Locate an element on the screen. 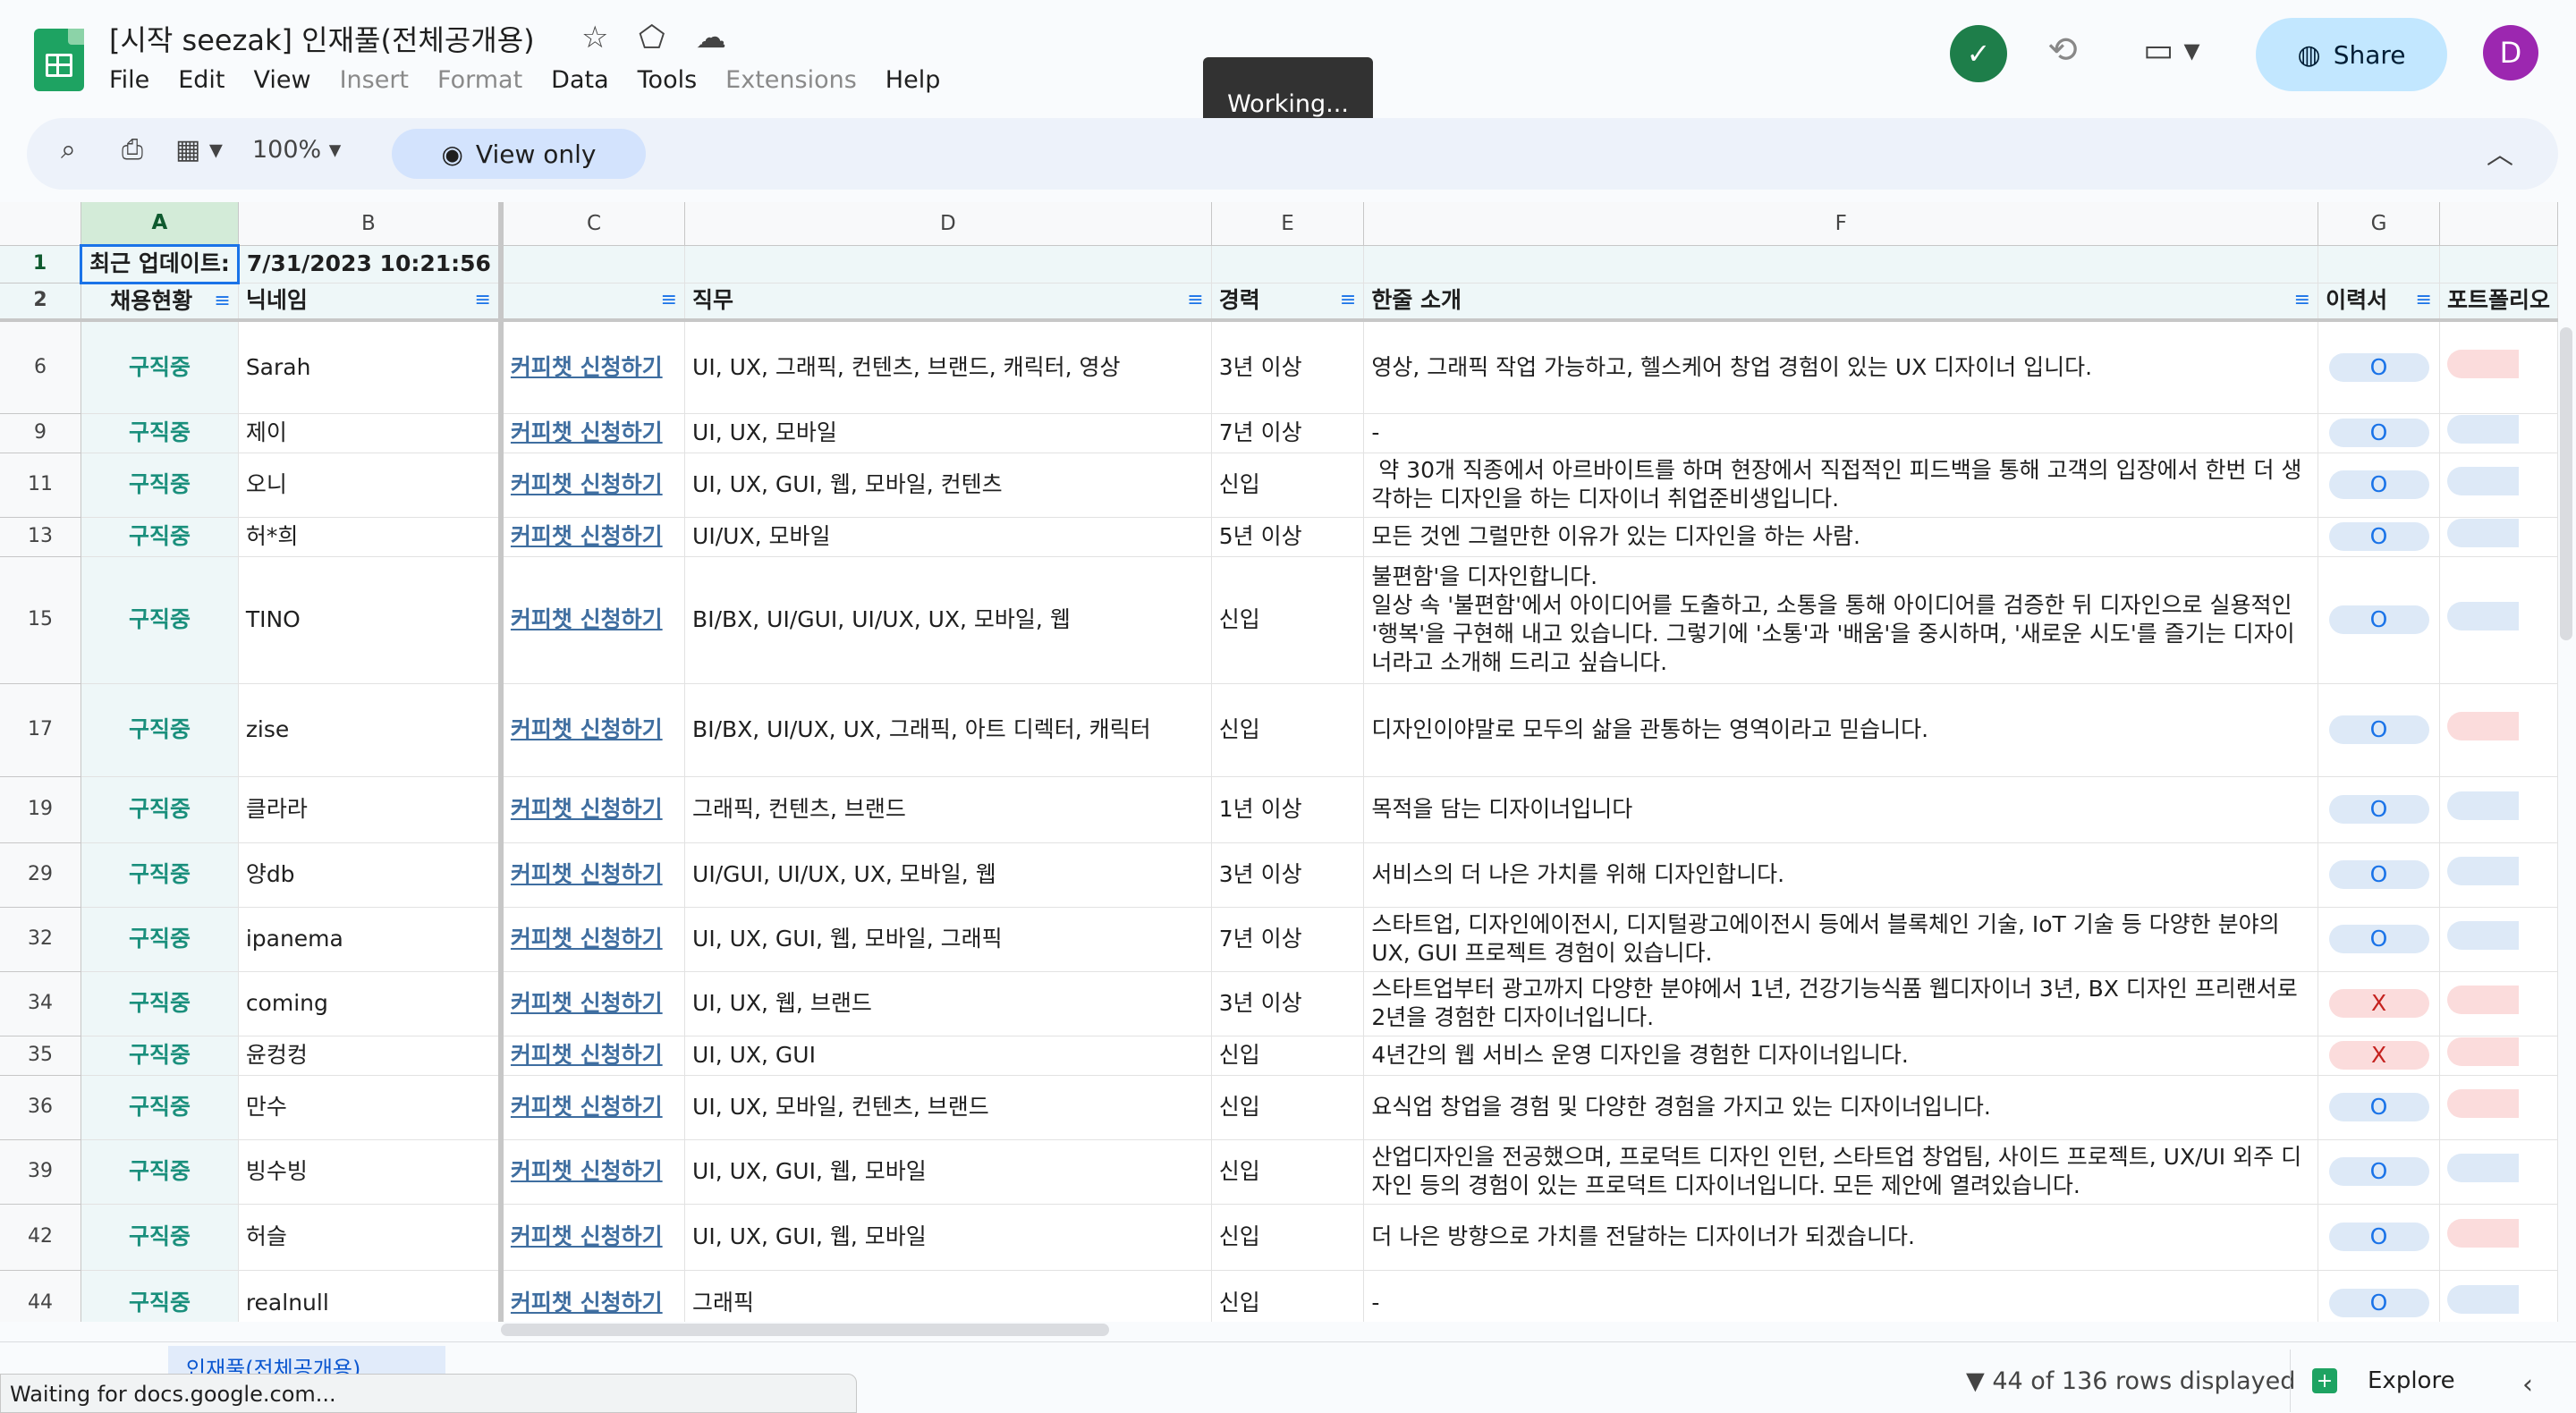  cell-role: UI, UX, 웹, 브랜드 is located at coordinates (948, 1003).